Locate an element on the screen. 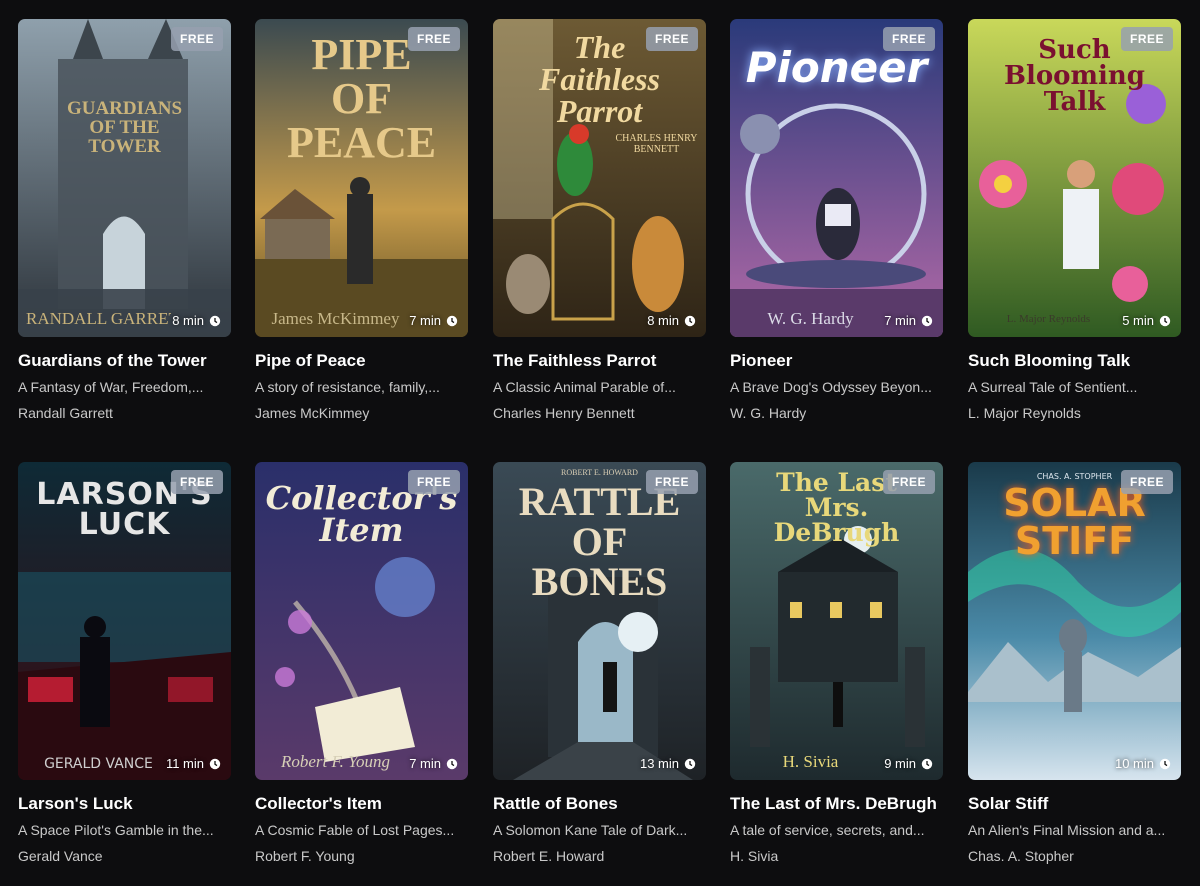  book-cover: PIPE OF PEACE James McKimmey FREE 7 min is located at coordinates (361, 178).